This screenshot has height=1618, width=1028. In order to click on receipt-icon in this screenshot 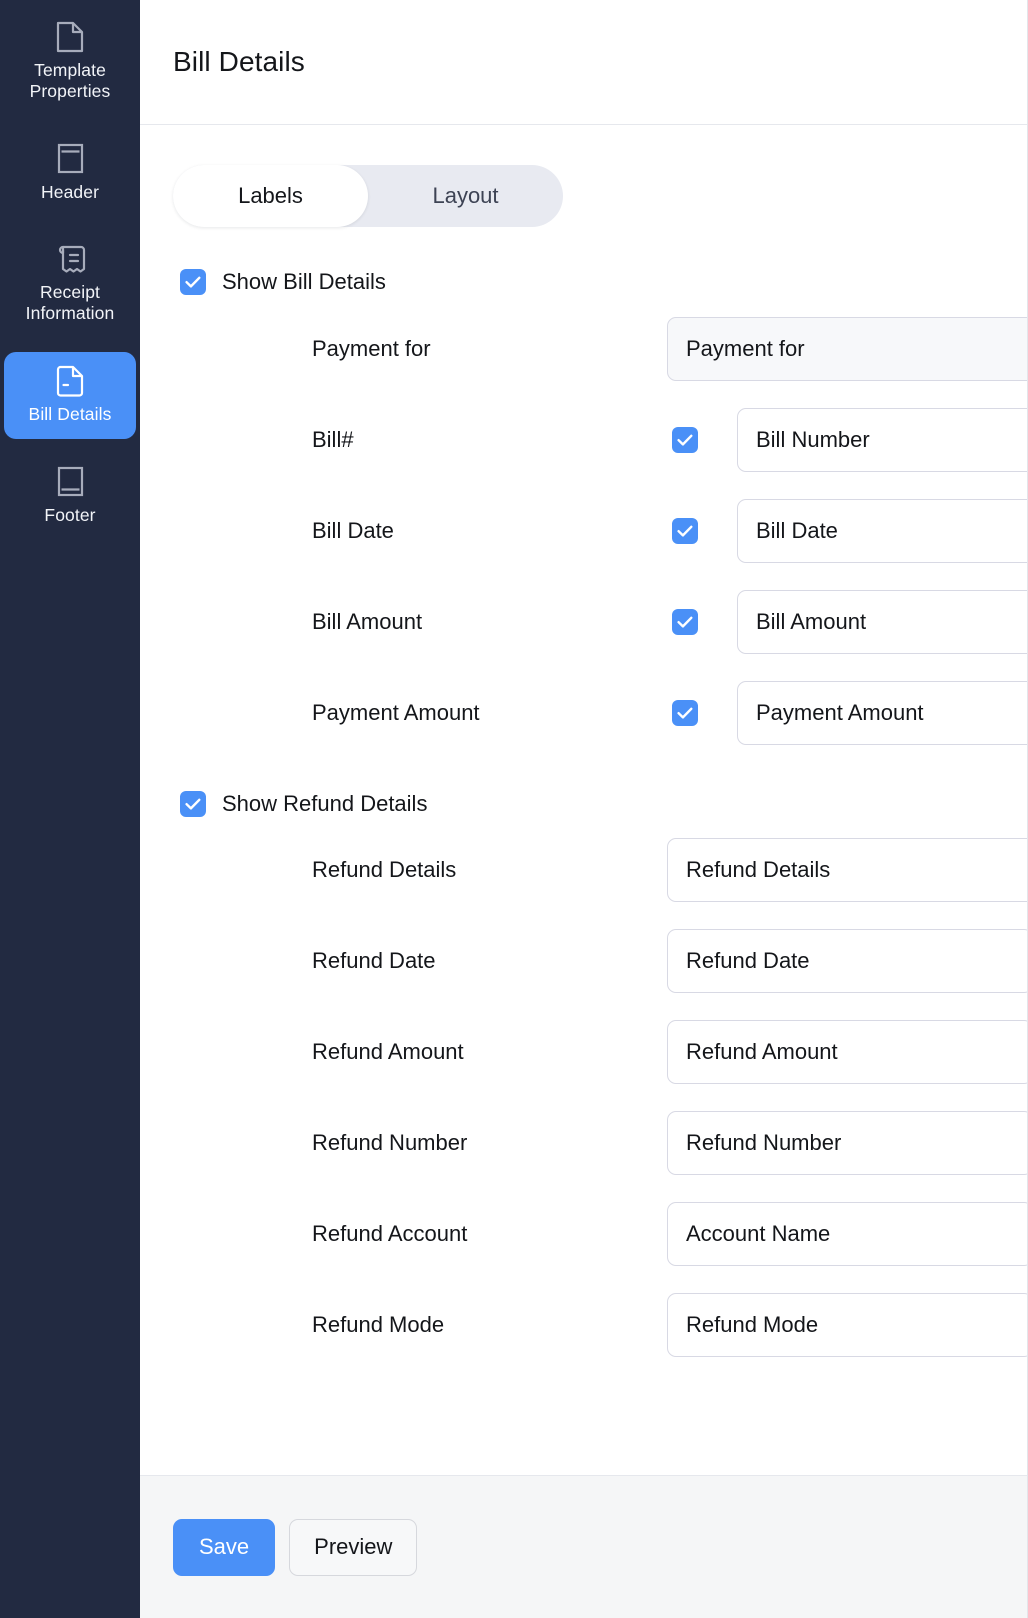, I will do `click(70, 259)`.